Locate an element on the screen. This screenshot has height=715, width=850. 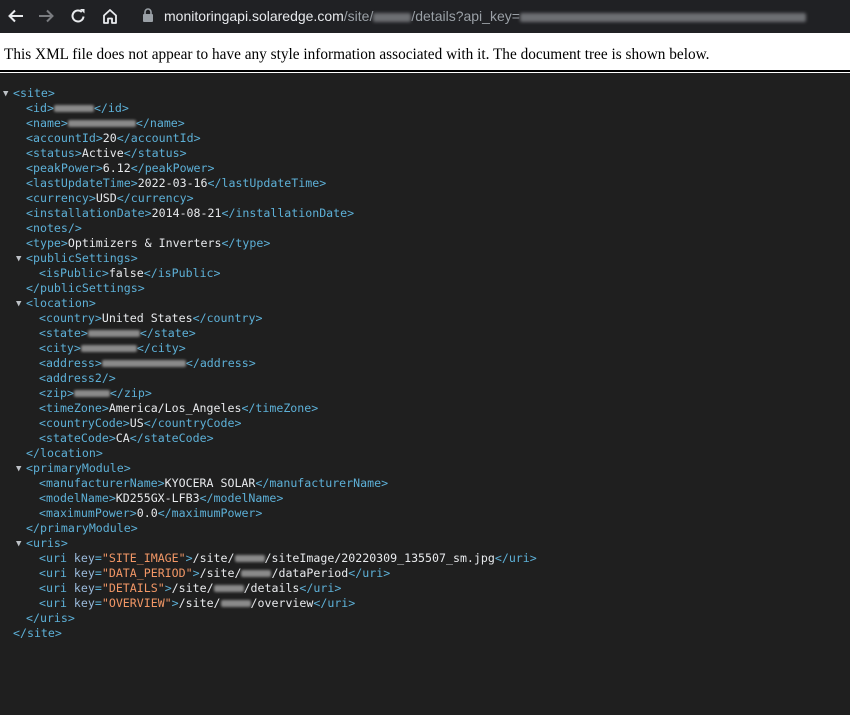
xml-line-country: <country>United States</country> is located at coordinates (151, 318).